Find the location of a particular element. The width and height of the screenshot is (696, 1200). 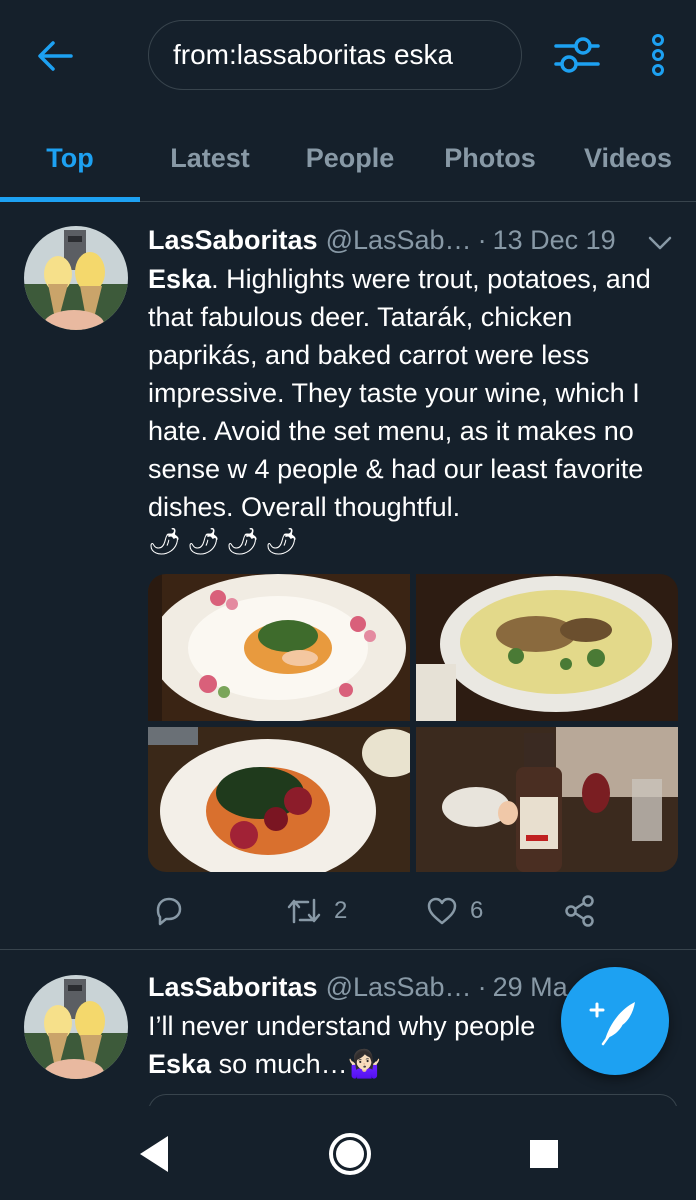

tweet-date: 13 Dec 19 is located at coordinates (554, 239).